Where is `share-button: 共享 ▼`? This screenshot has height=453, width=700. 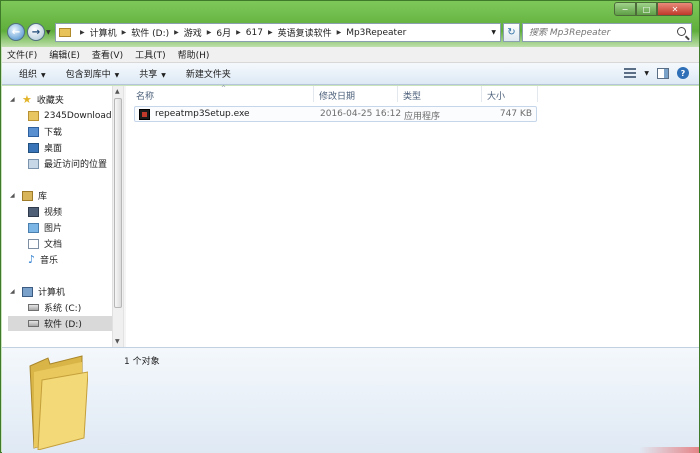 share-button: 共享 ▼ is located at coordinates (152, 73).